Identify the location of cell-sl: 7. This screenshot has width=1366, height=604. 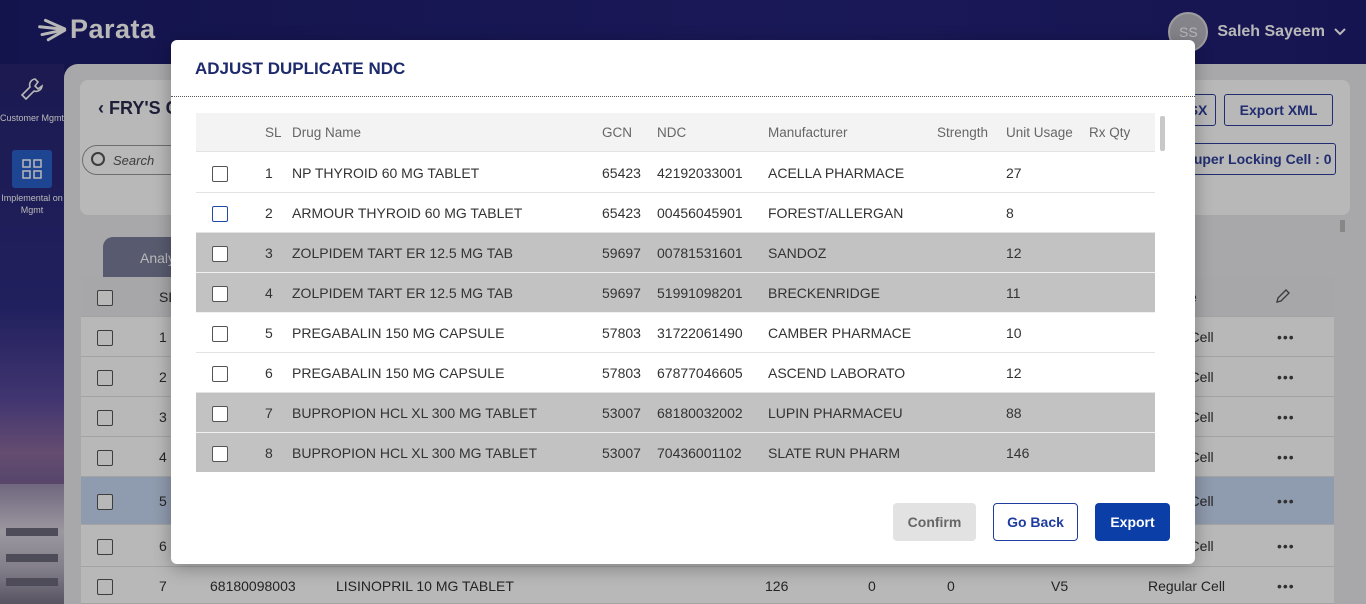
(269, 413).